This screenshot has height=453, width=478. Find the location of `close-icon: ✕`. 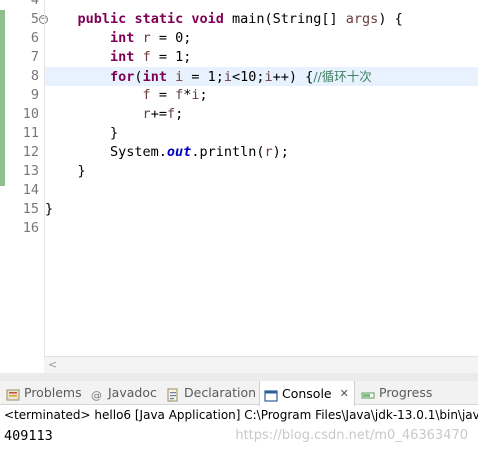

close-icon: ✕ is located at coordinates (344, 394).